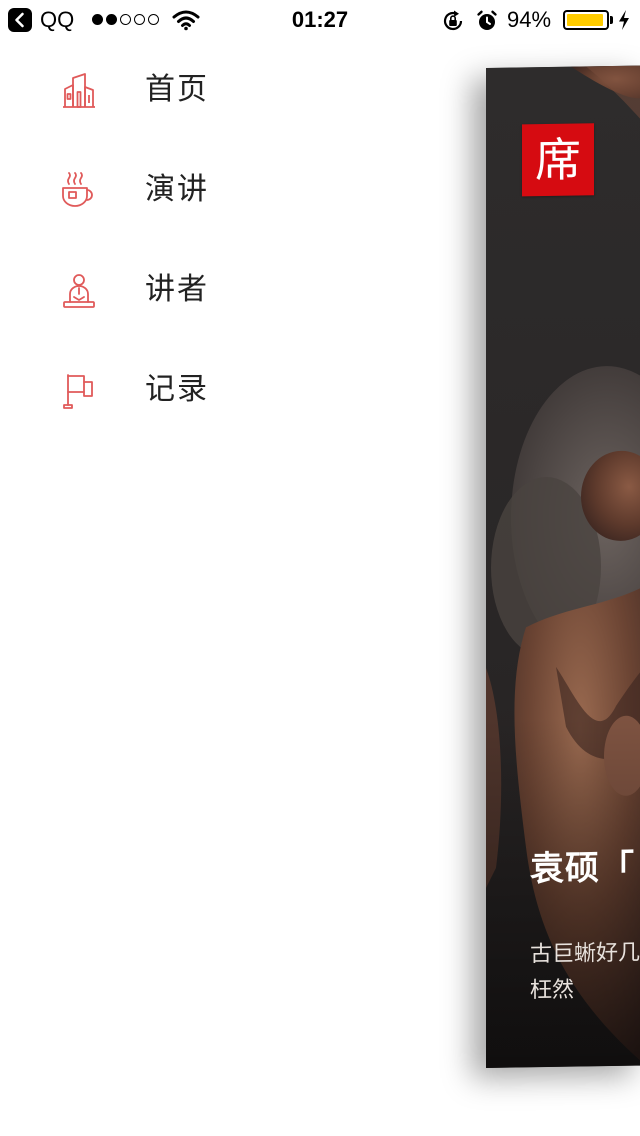 The height and width of the screenshot is (1136, 640). Describe the element at coordinates (220, 290) in the screenshot. I see `menu-item-speakers: 讲者` at that location.